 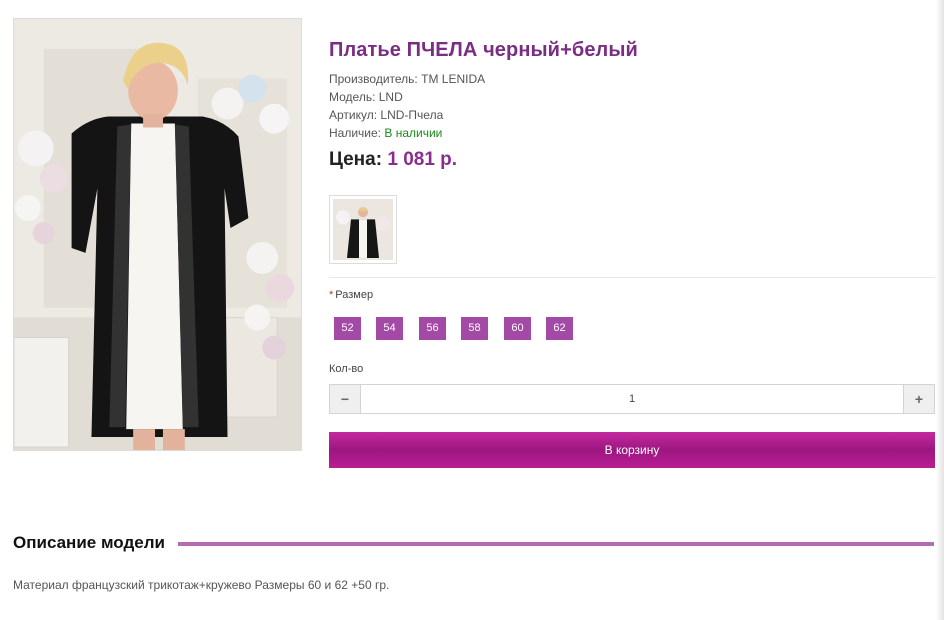 What do you see at coordinates (389, 328) in the screenshot?
I see `size-option-54: 54` at bounding box center [389, 328].